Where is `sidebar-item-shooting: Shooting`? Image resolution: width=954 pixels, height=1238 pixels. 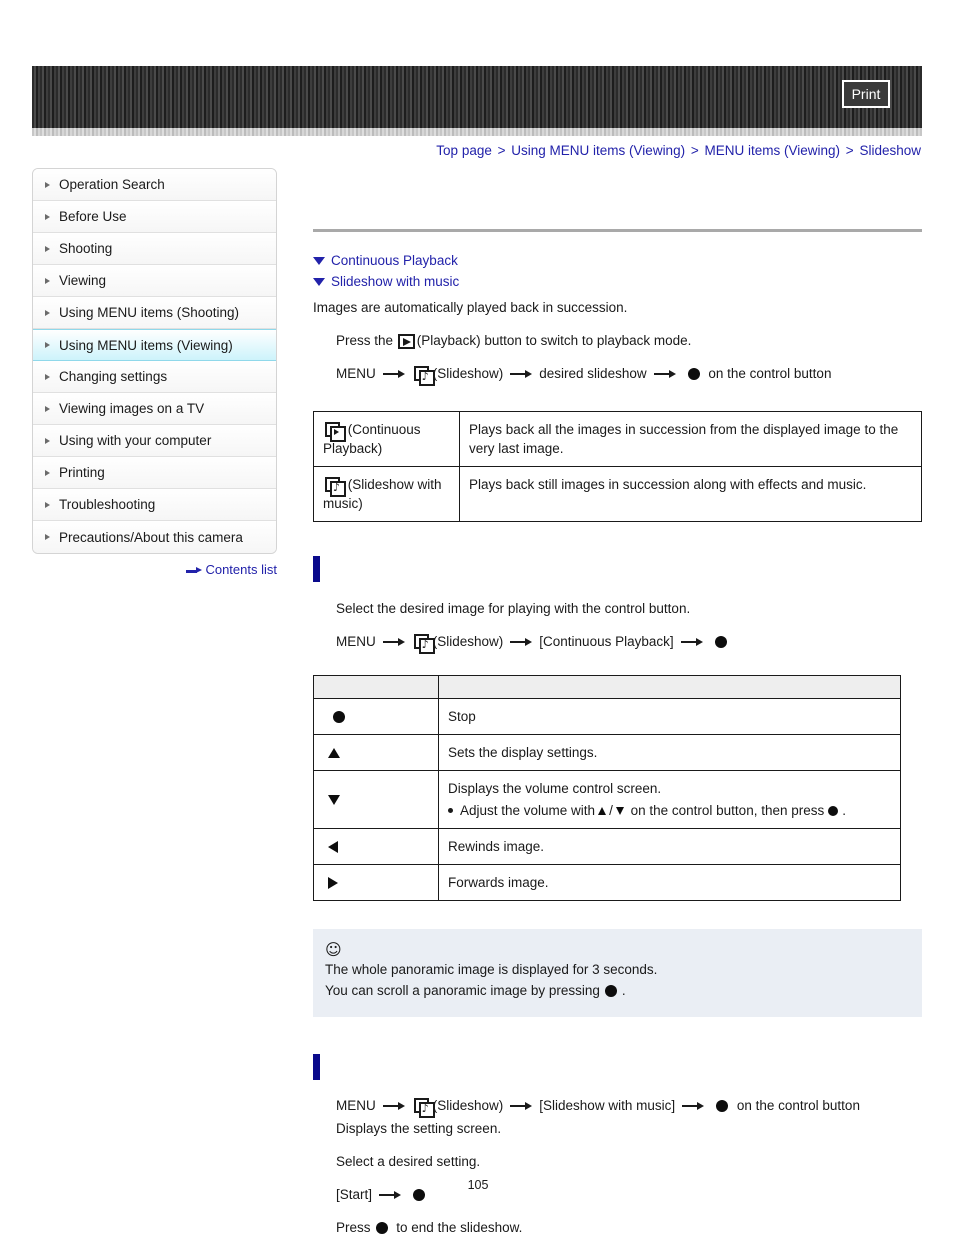
sidebar-item-shooting: Shooting is located at coordinates (154, 249).